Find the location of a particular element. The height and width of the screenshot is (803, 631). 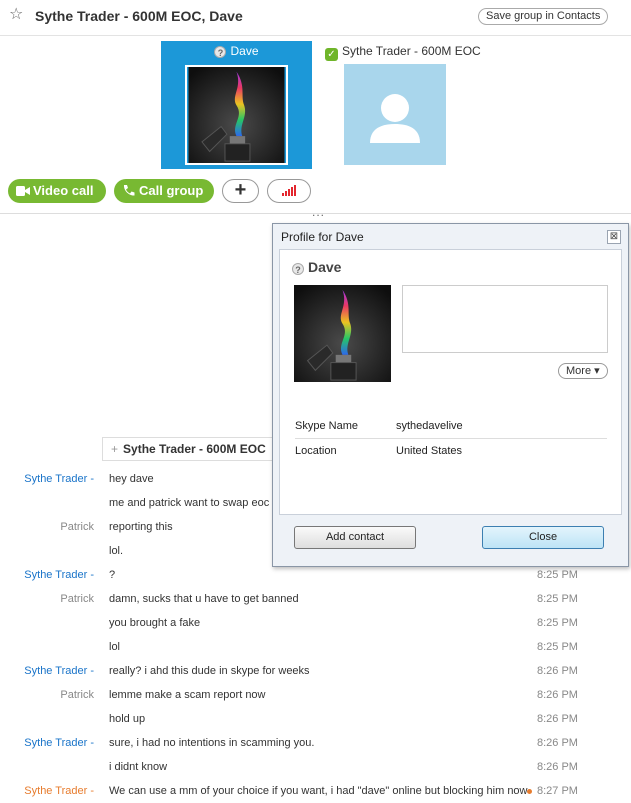

save-group-button: Save group in Contacts is located at coordinates (543, 16).